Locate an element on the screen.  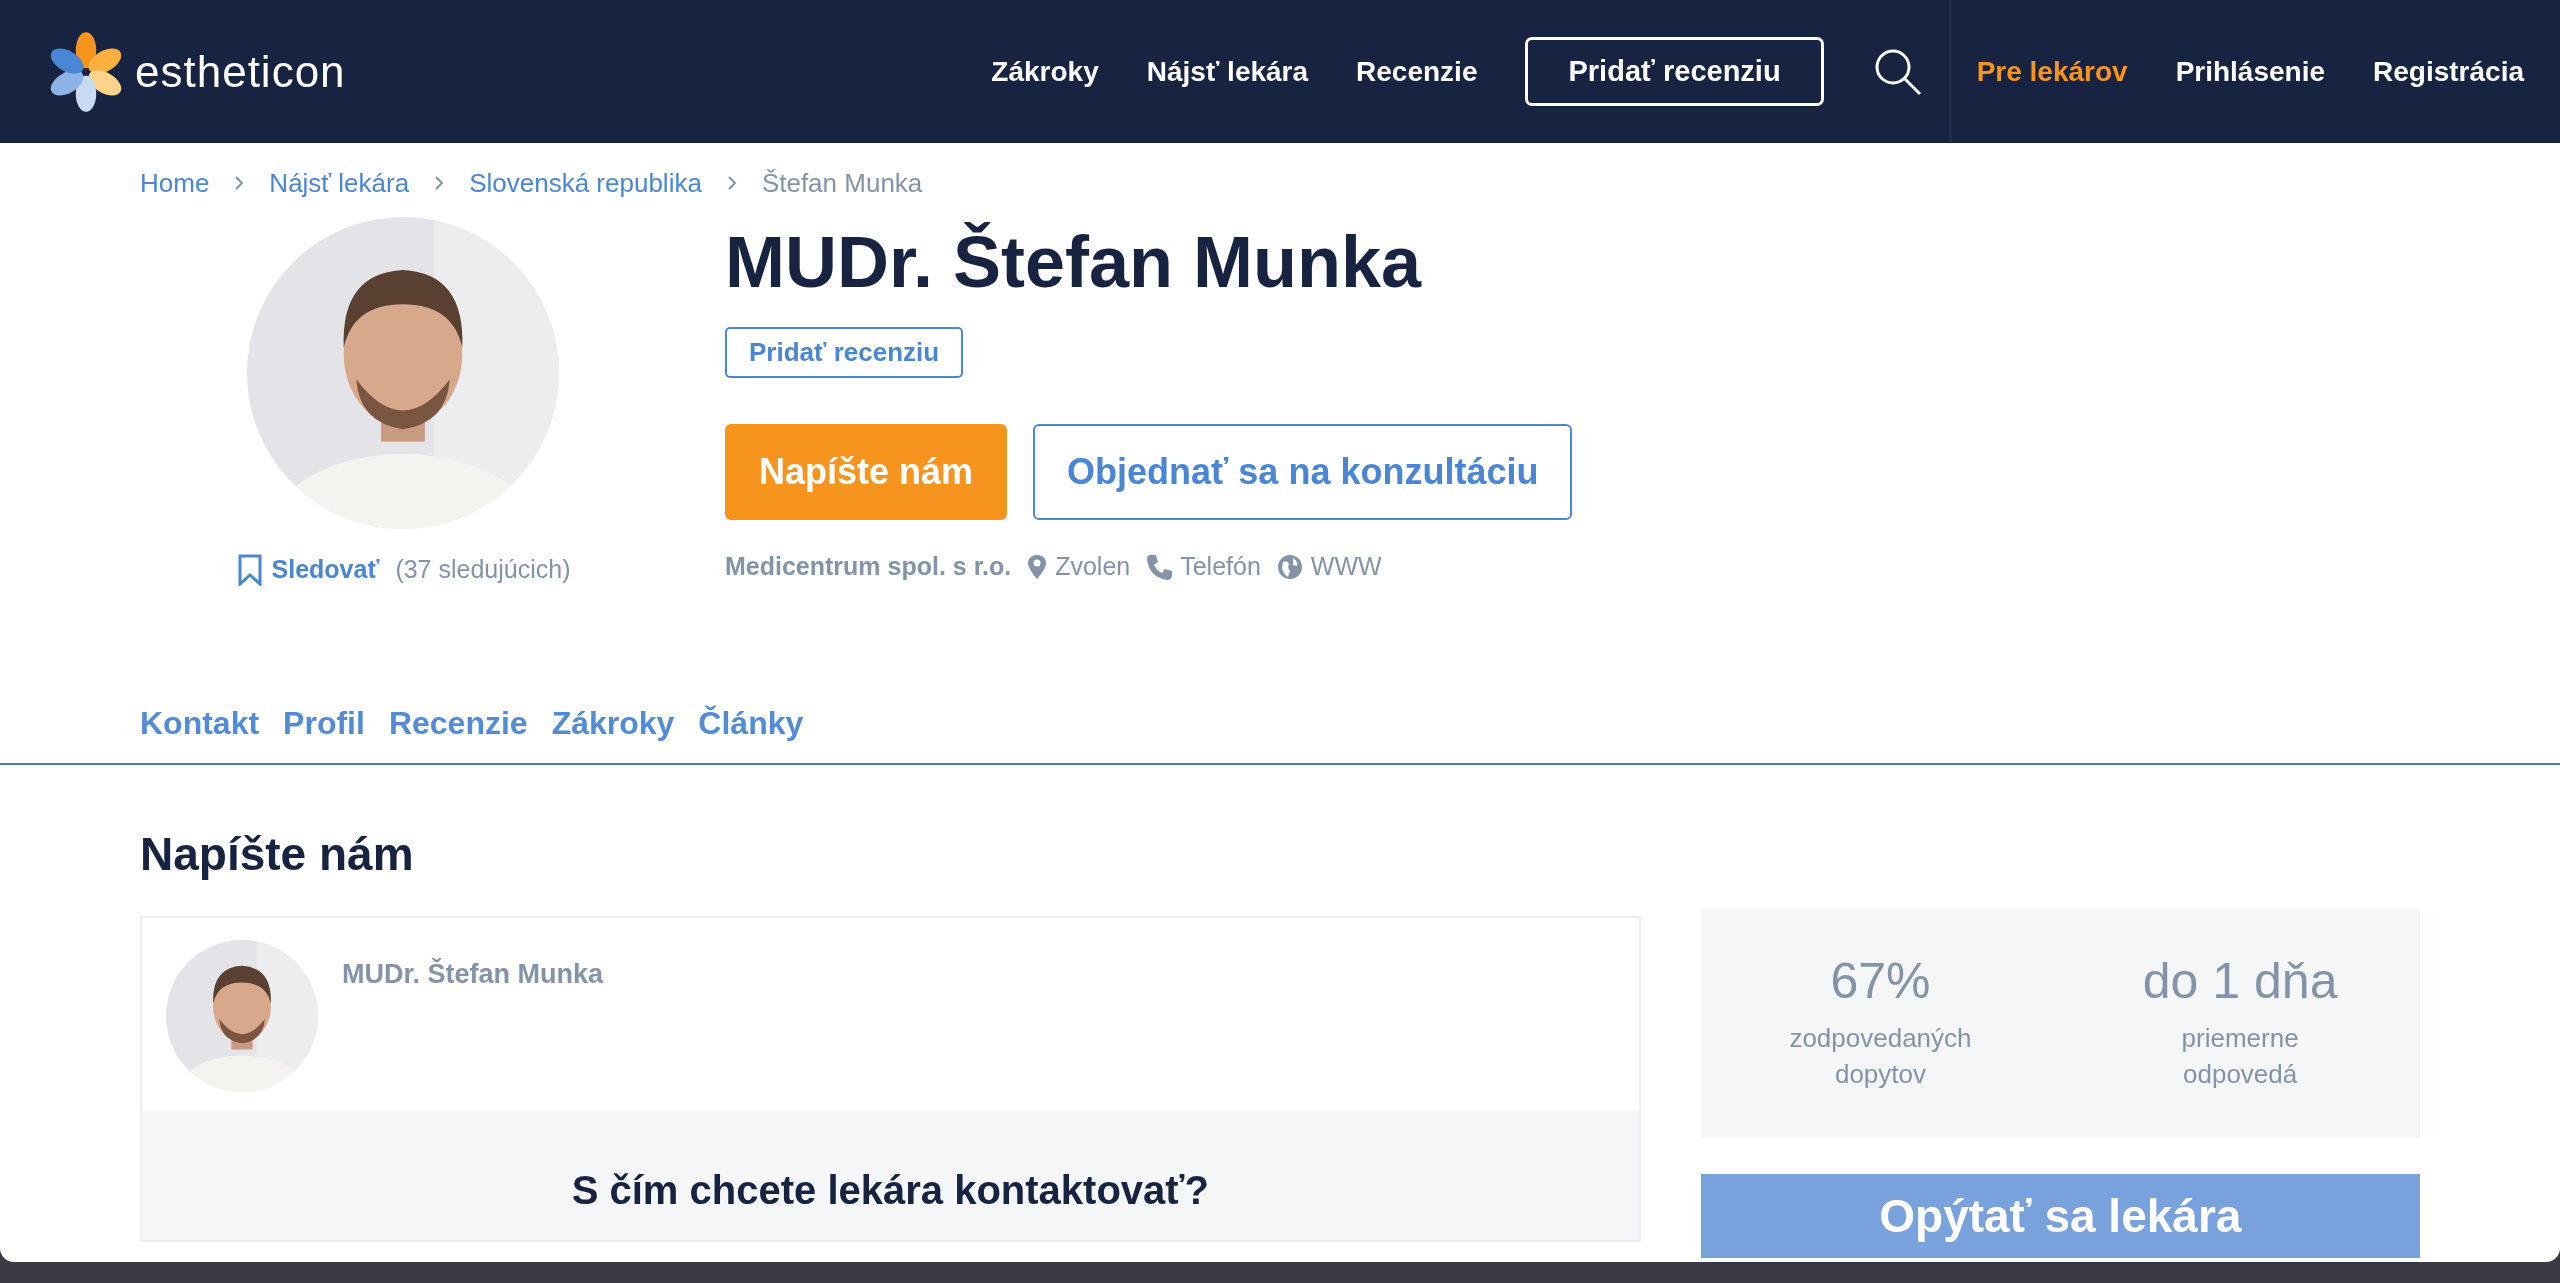
account-link: Registrácia is located at coordinates (2448, 71).